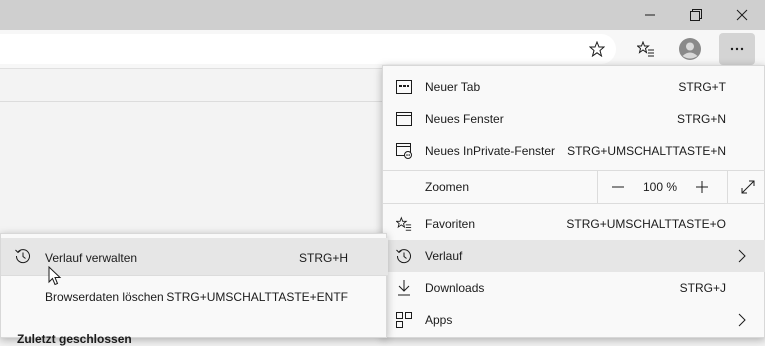  I want to click on more-dots-icon, so click(737, 49).